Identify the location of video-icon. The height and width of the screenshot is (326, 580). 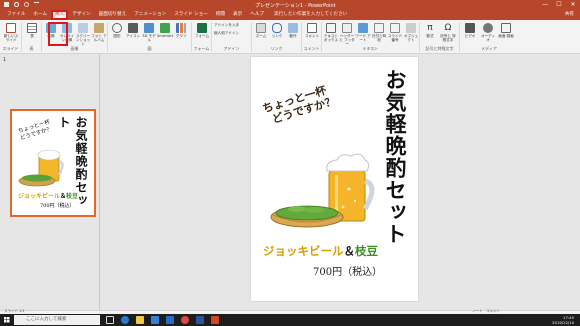
(470, 28).